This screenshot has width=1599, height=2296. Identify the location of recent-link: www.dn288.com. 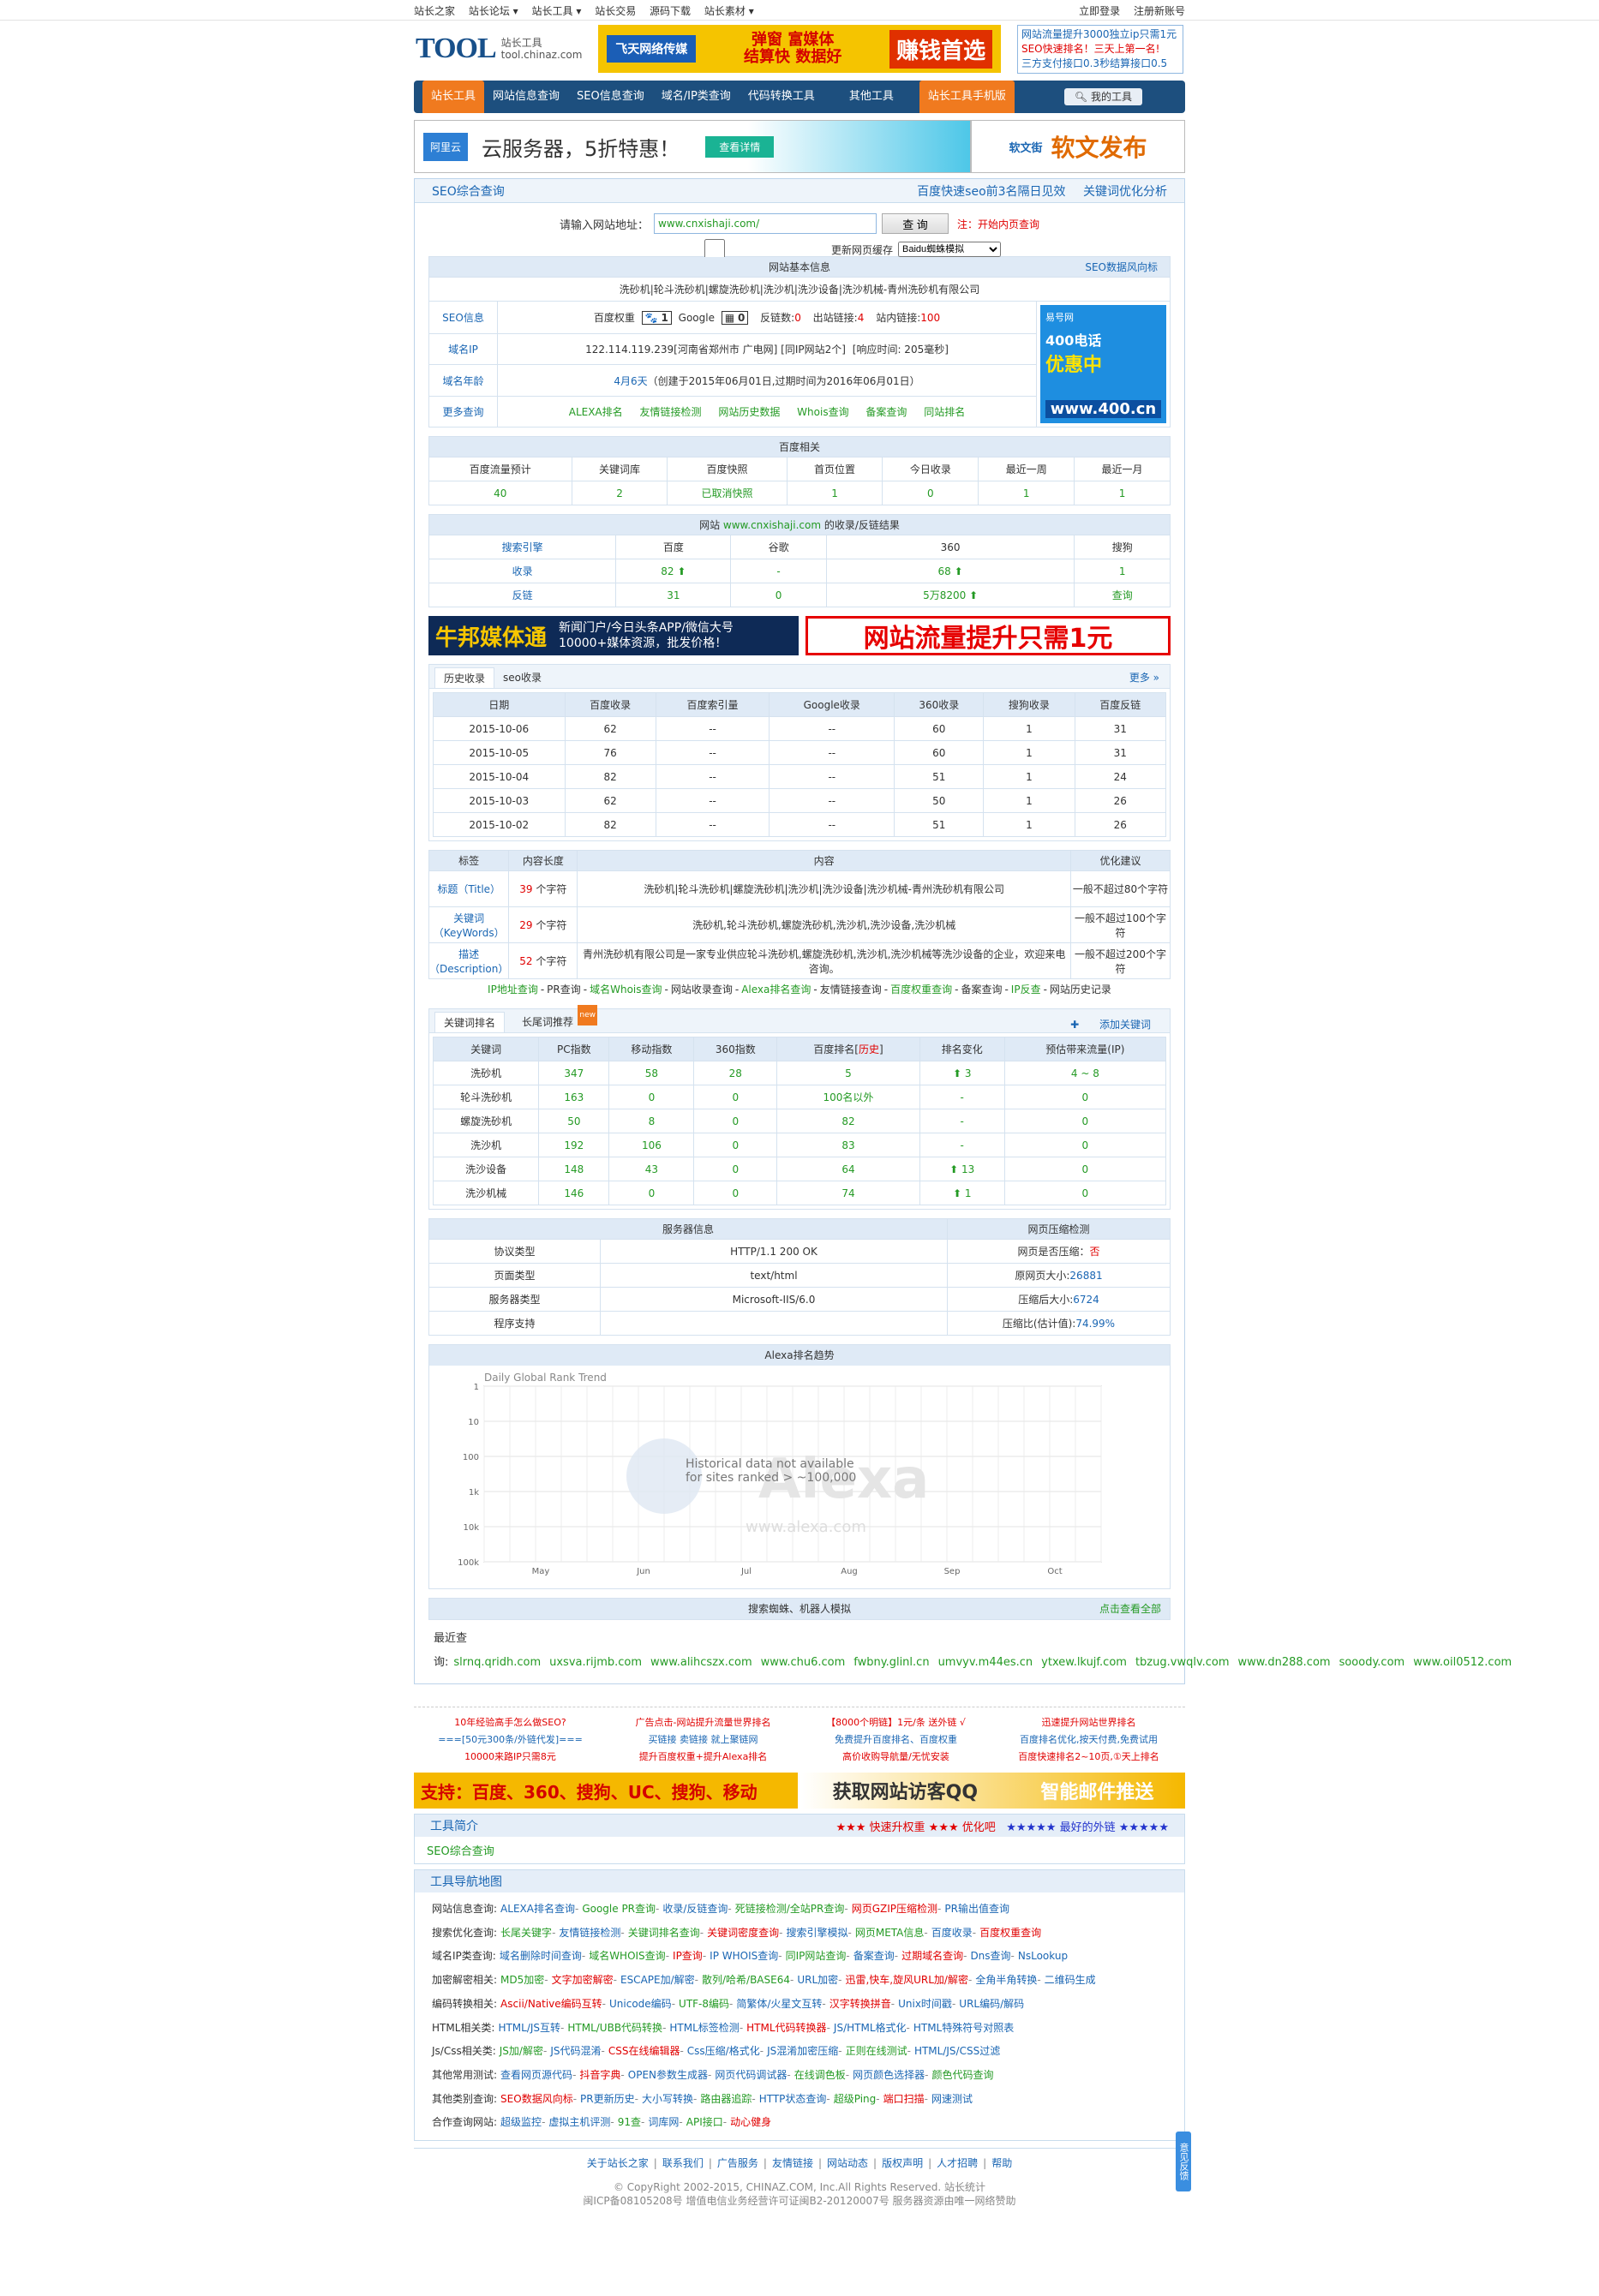
(1284, 1662).